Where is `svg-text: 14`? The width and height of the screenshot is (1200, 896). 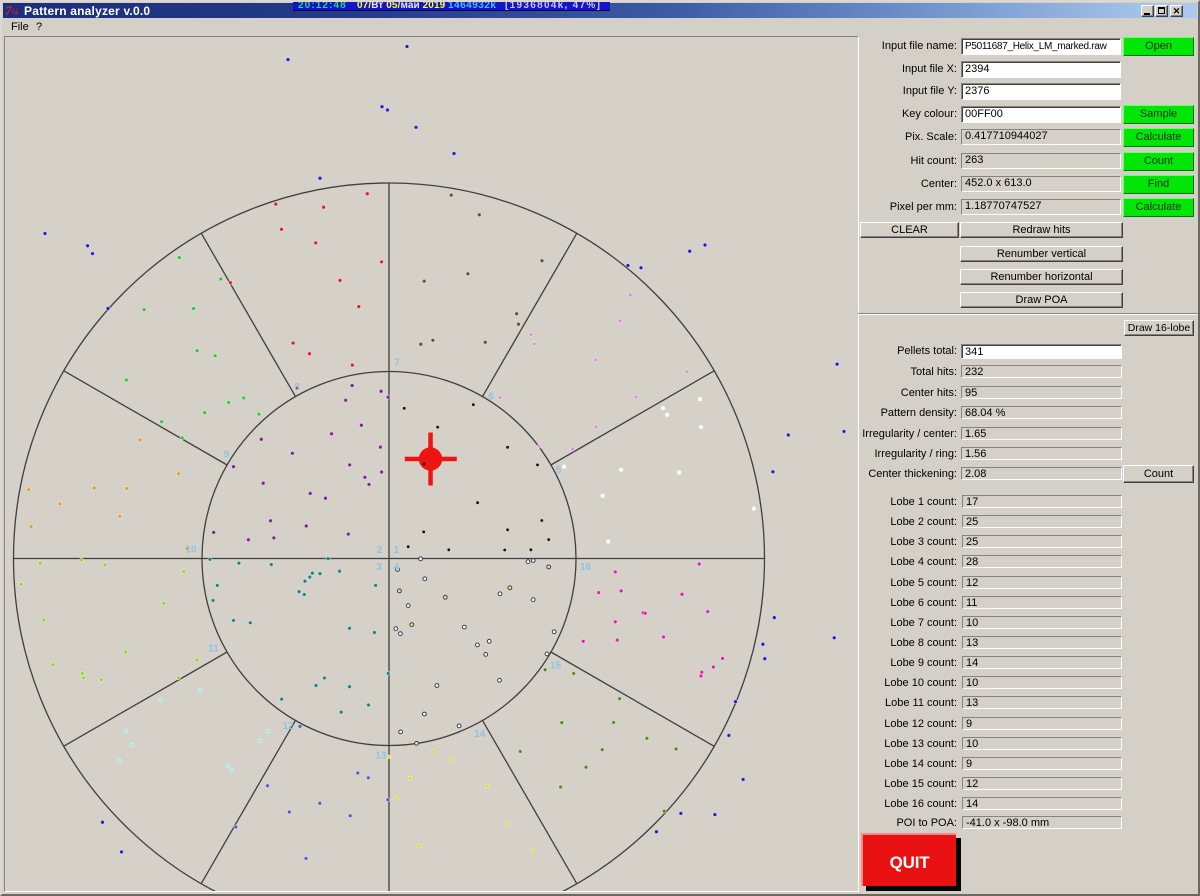 svg-text: 14 is located at coordinates (480, 734).